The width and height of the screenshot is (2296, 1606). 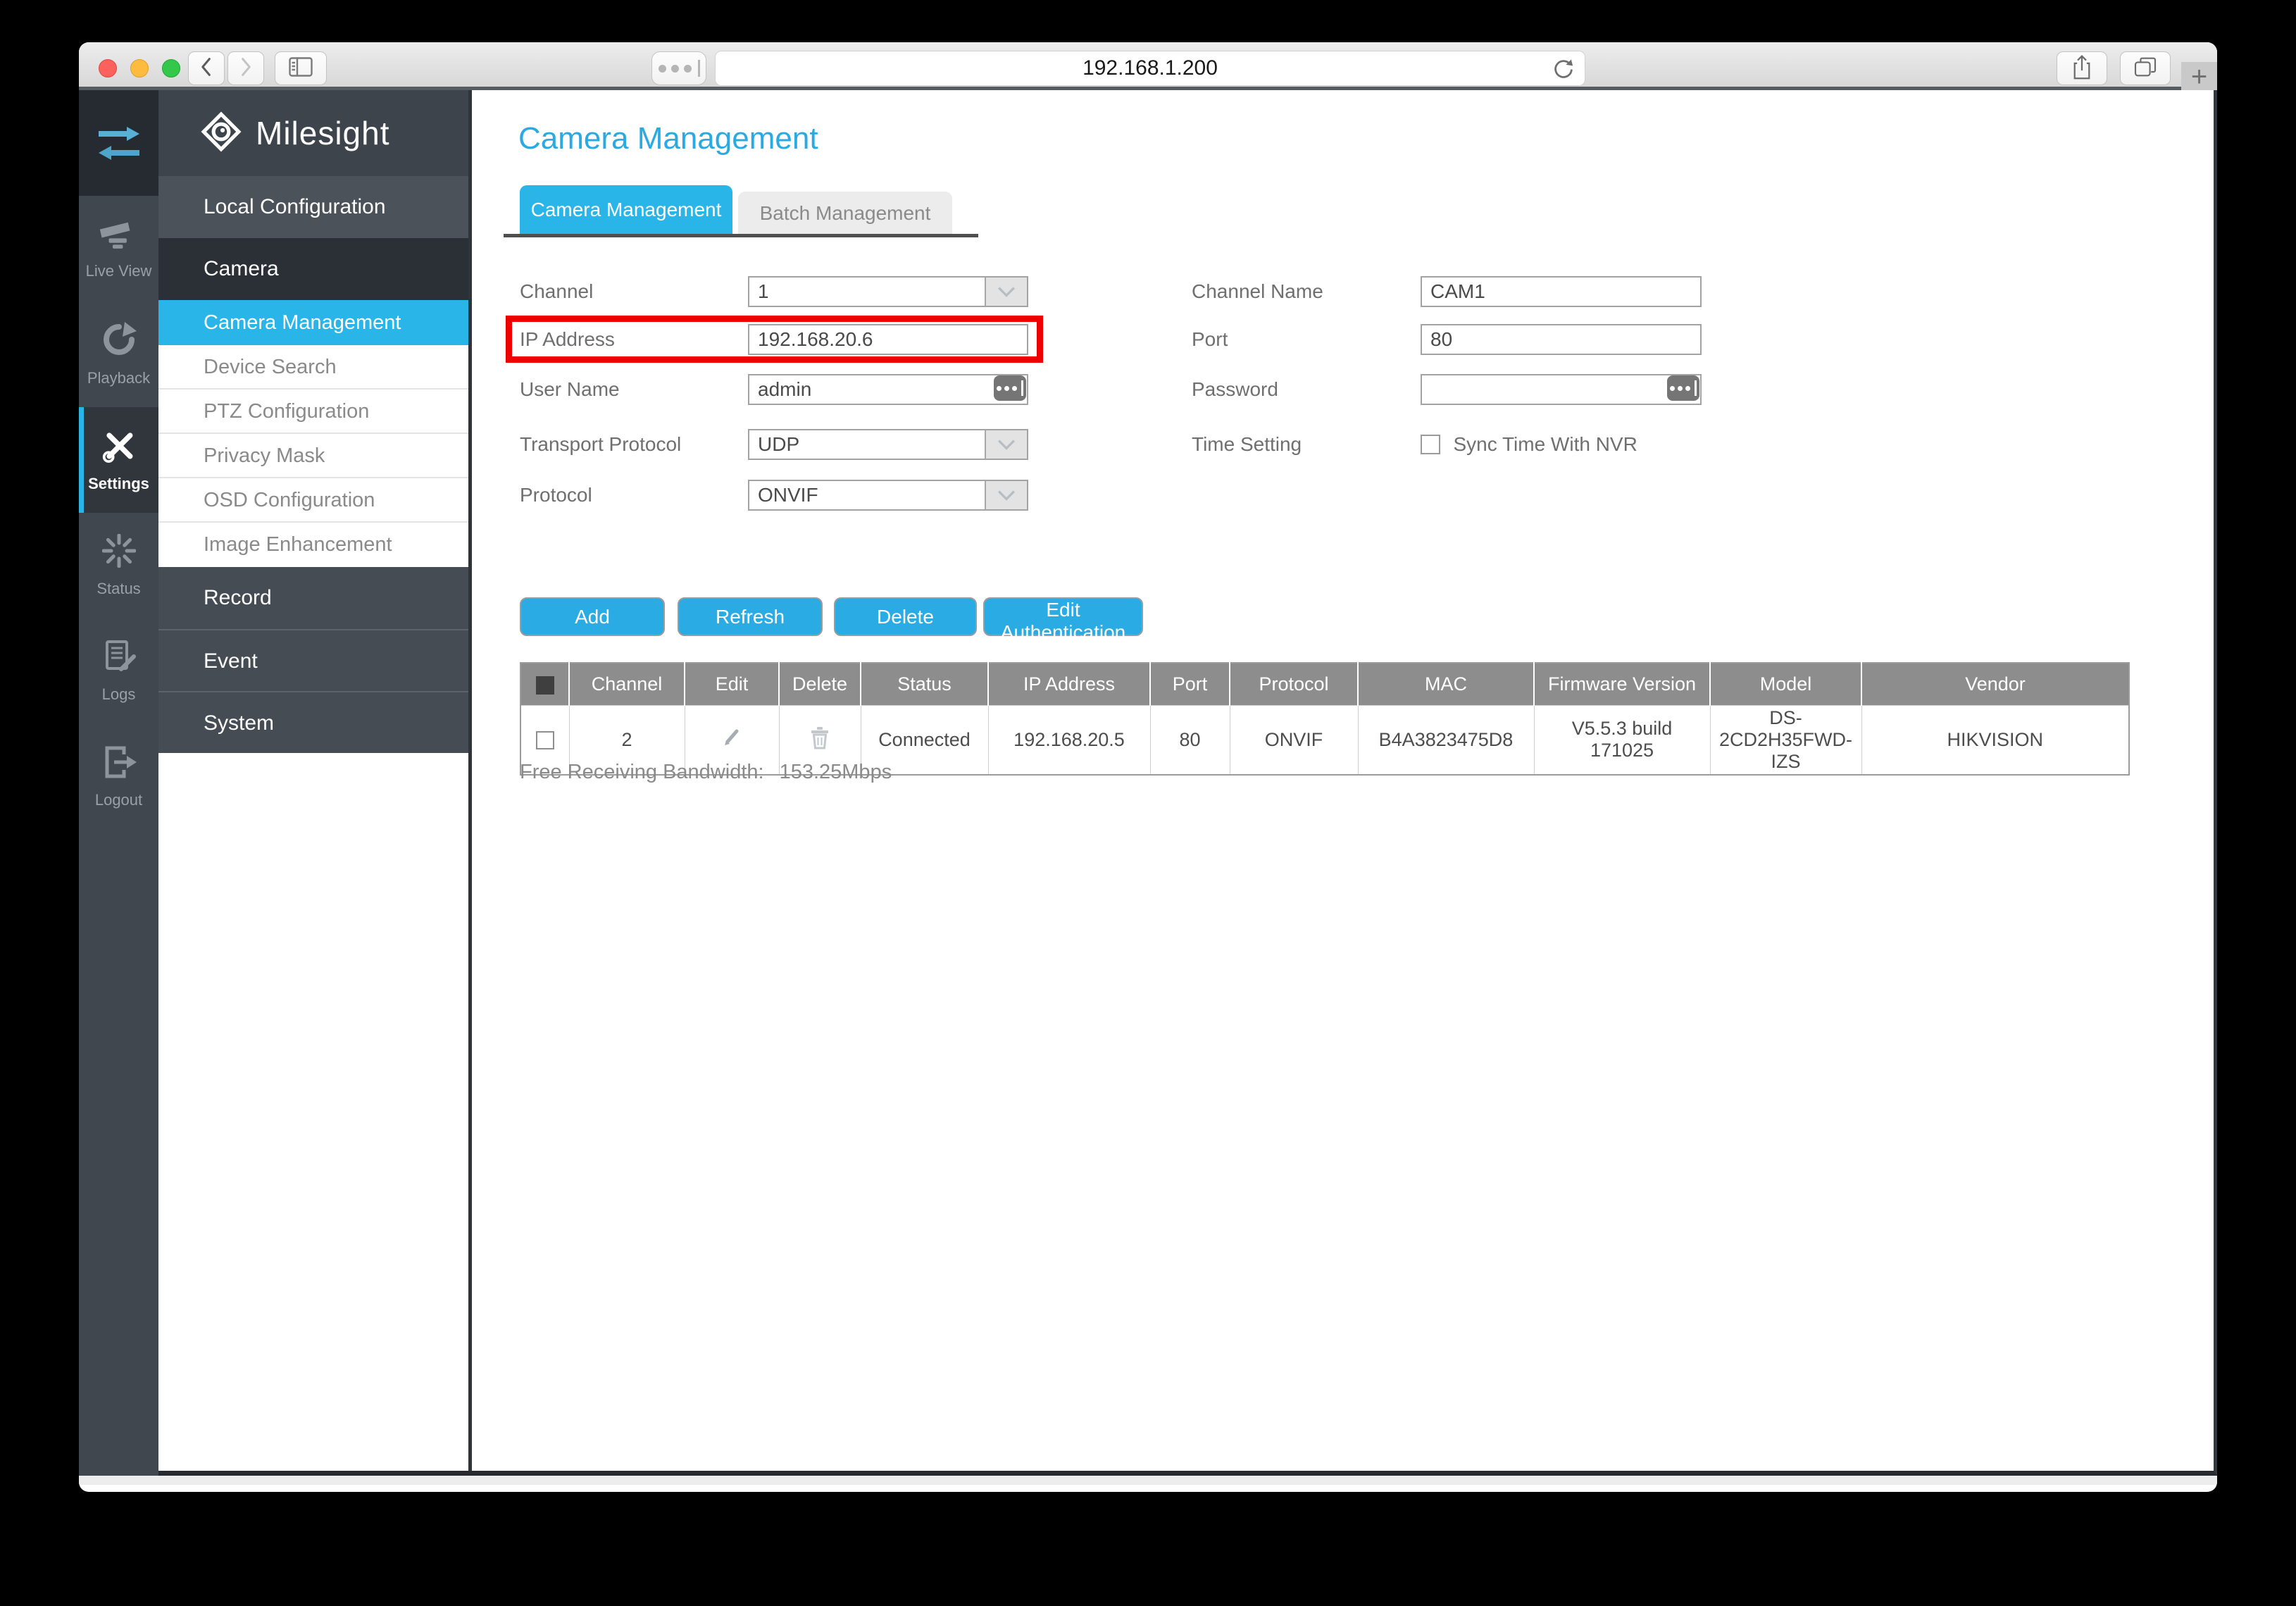 I want to click on menu-system: System, so click(x=313, y=722).